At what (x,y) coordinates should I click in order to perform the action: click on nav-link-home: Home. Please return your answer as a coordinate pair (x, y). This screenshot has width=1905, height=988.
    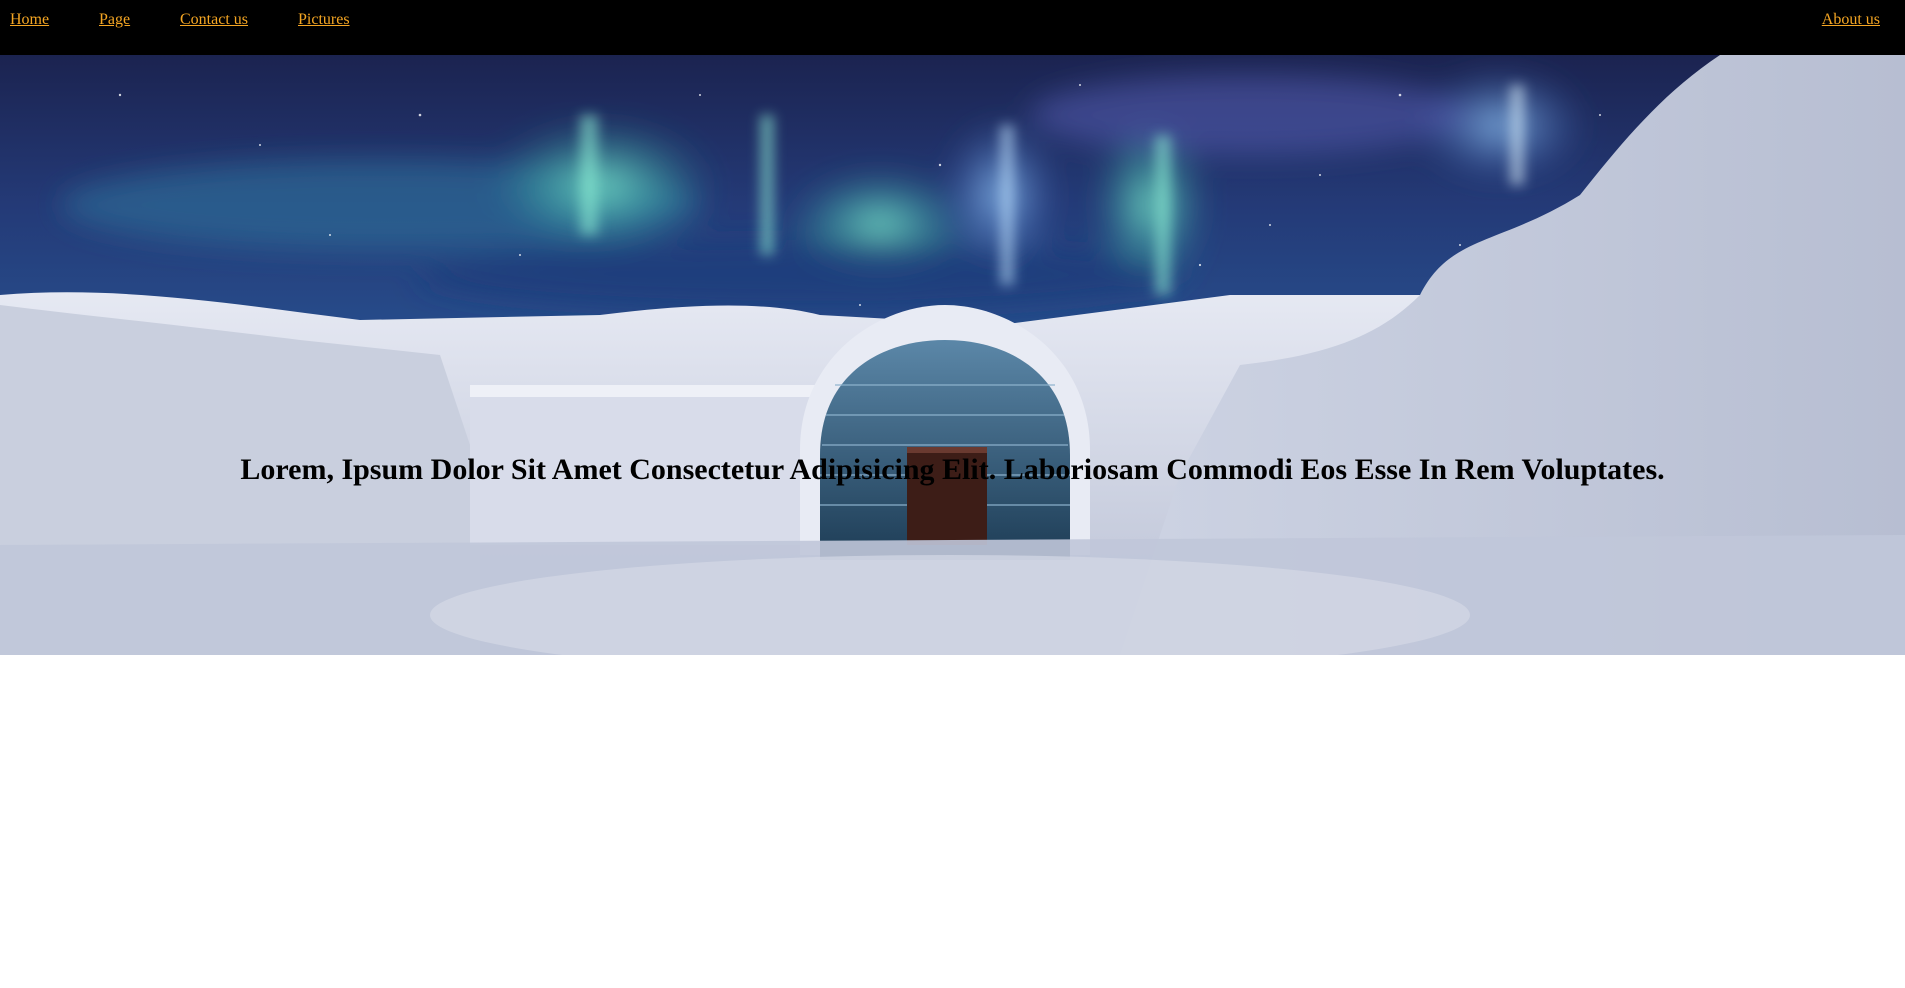
    Looking at the image, I should click on (29, 20).